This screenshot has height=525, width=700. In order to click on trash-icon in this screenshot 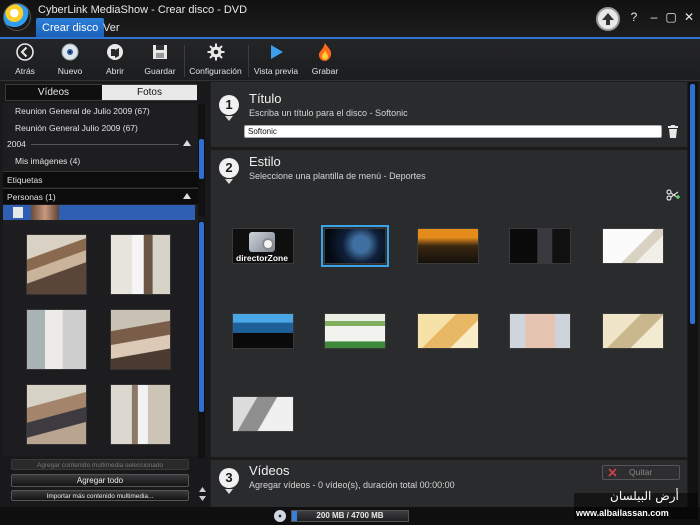, I will do `click(673, 131)`.